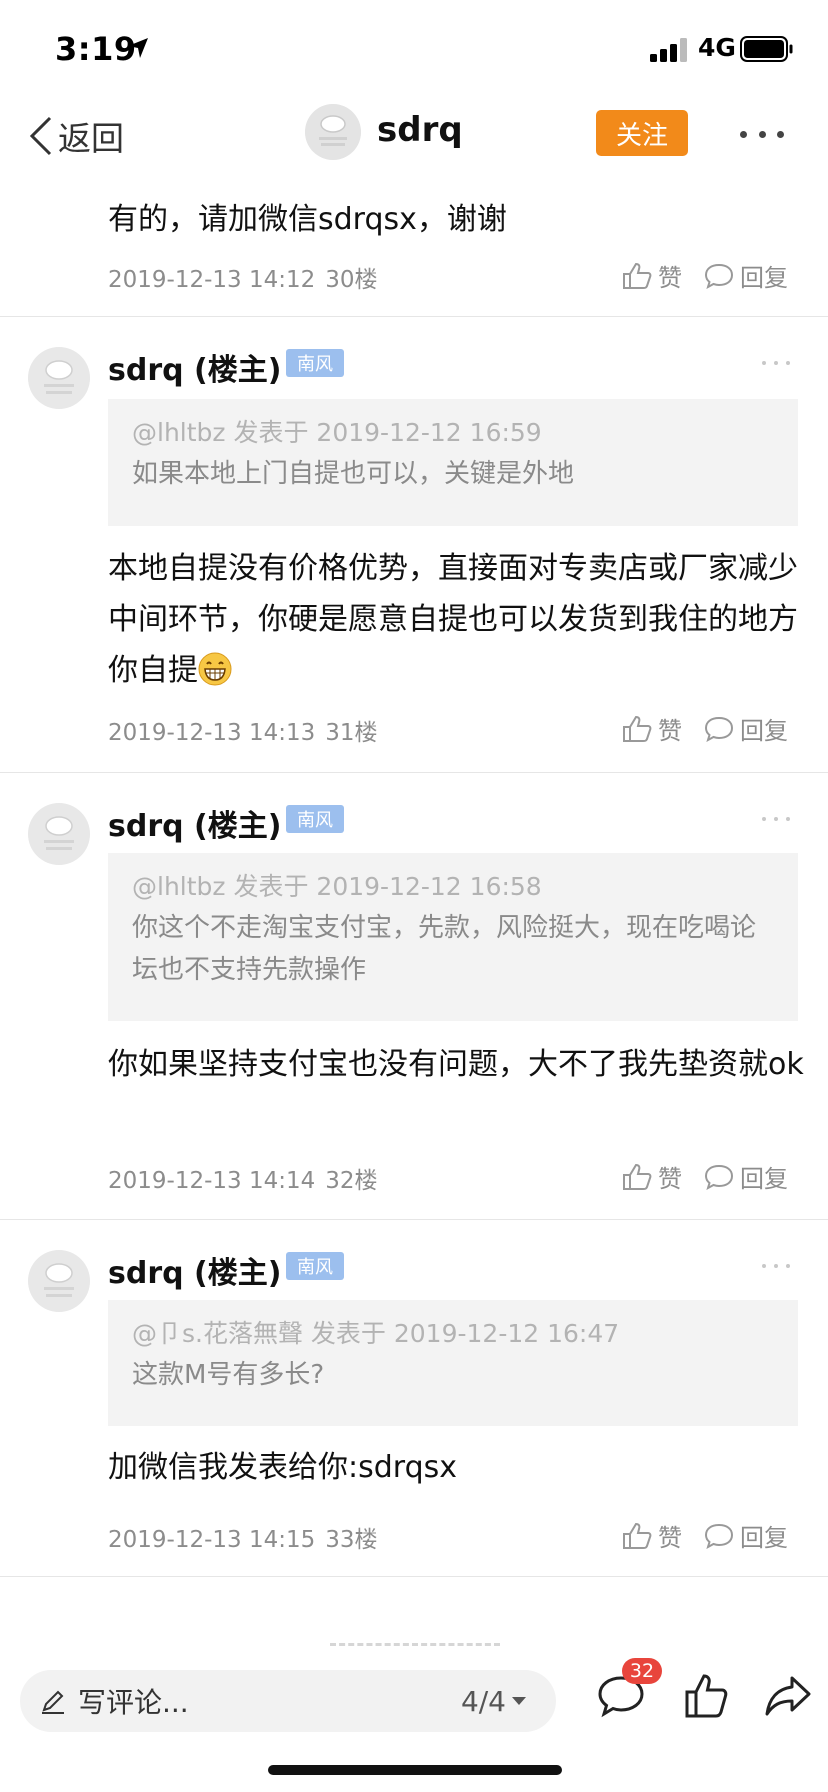  Describe the element at coordinates (642, 1671) in the screenshot. I see `comment-count-badge: 32` at that location.